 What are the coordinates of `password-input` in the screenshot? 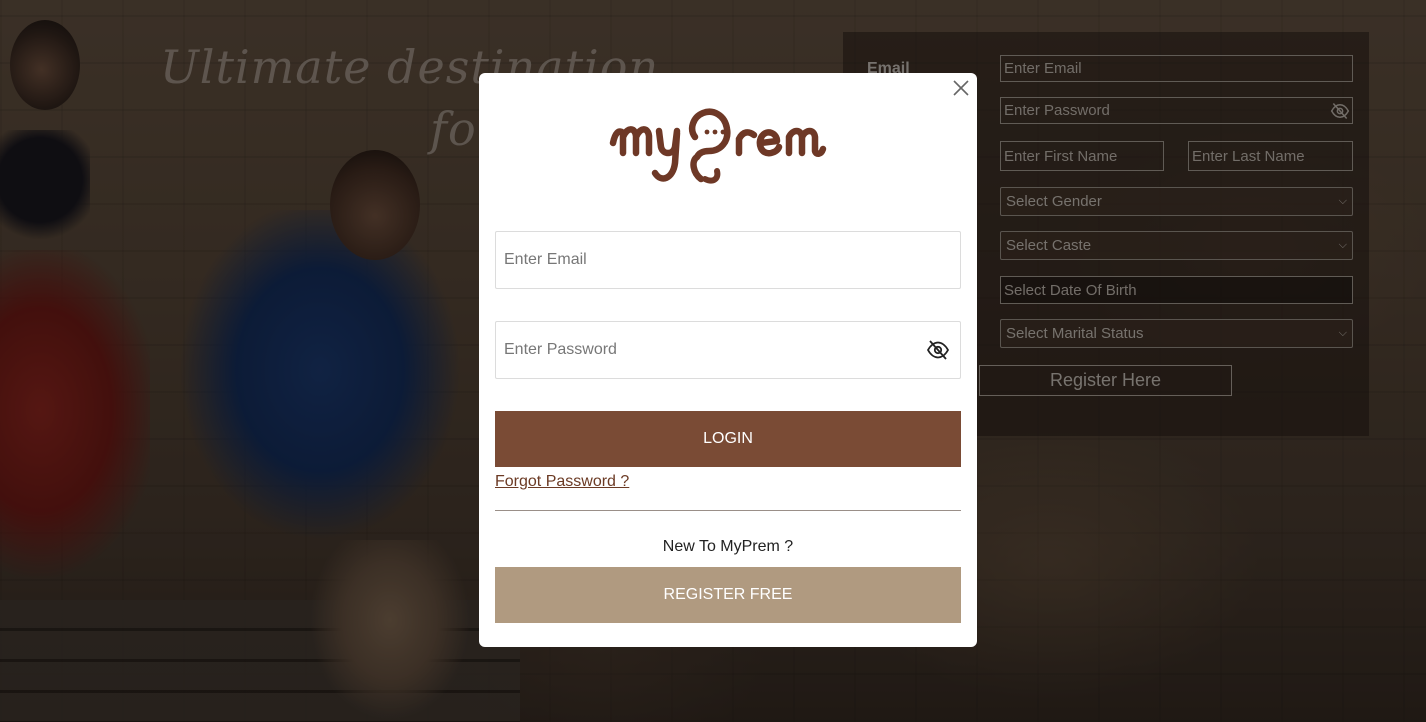 It's located at (704, 350).